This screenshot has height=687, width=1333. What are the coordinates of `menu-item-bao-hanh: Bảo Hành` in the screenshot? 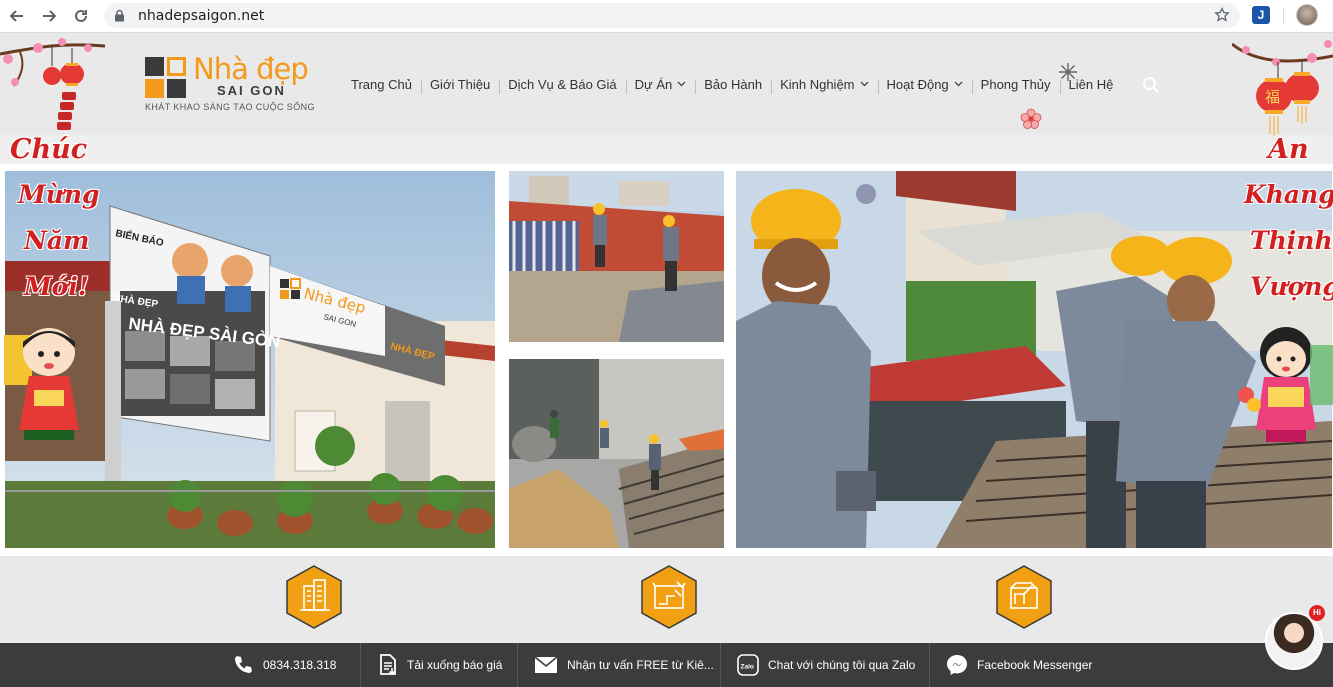 It's located at (733, 85).